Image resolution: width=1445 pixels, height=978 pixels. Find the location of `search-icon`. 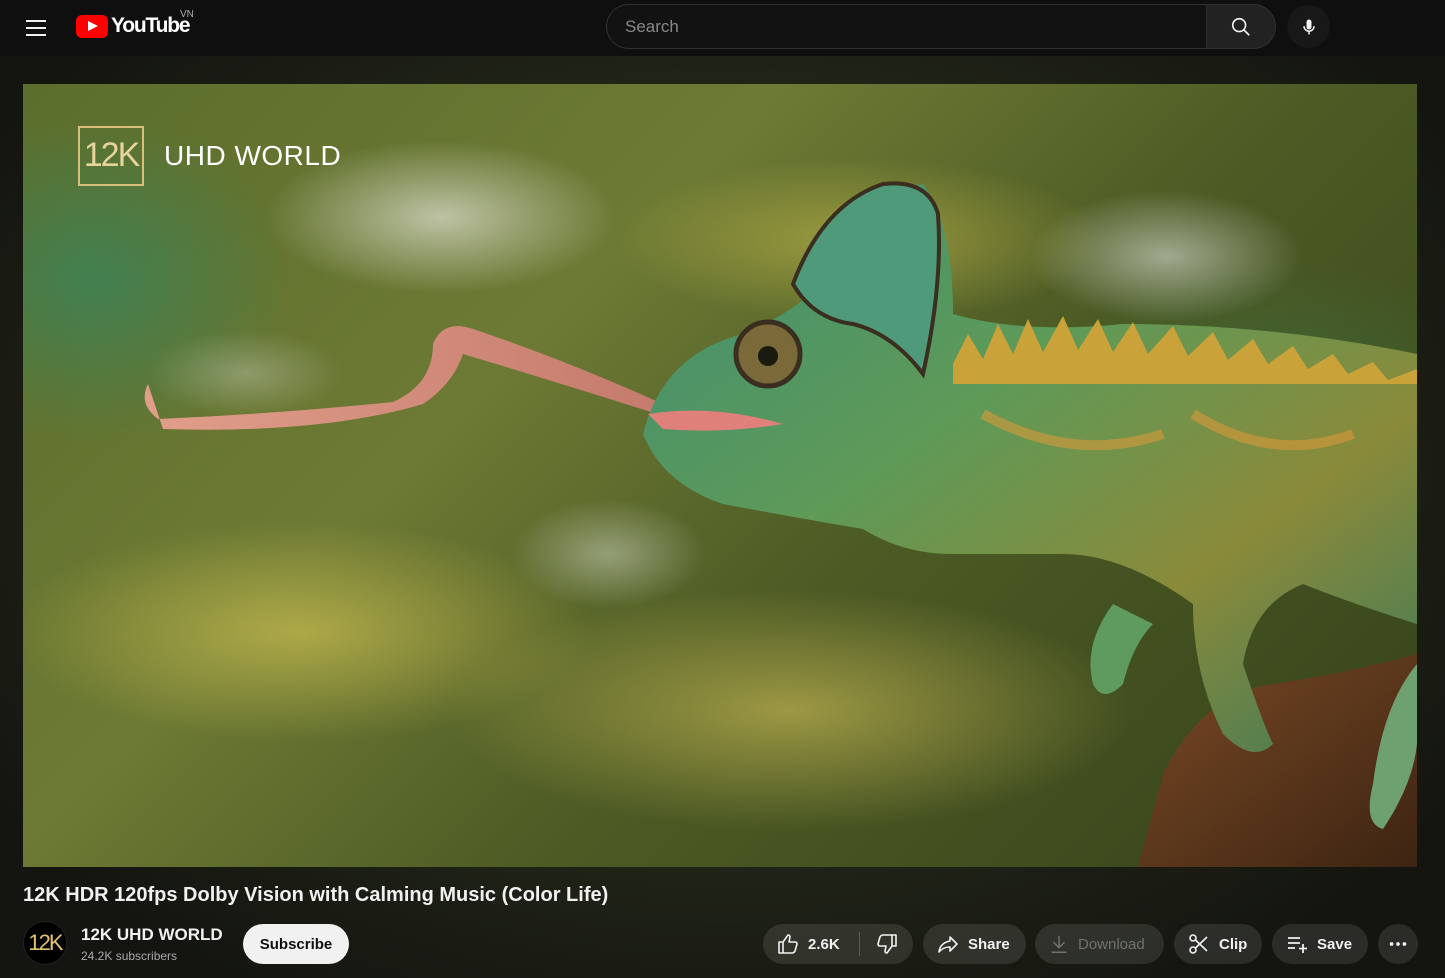

search-icon is located at coordinates (1240, 26).